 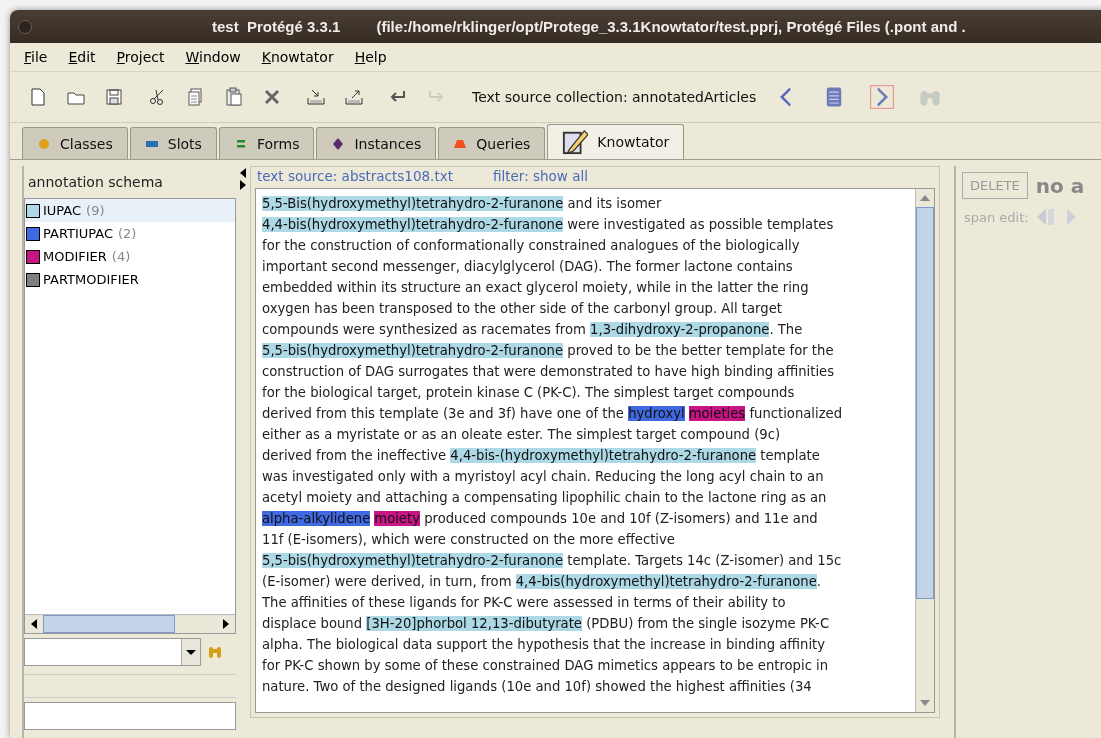 What do you see at coordinates (795, 413) in the screenshot?
I see `document-text: functionalized` at bounding box center [795, 413].